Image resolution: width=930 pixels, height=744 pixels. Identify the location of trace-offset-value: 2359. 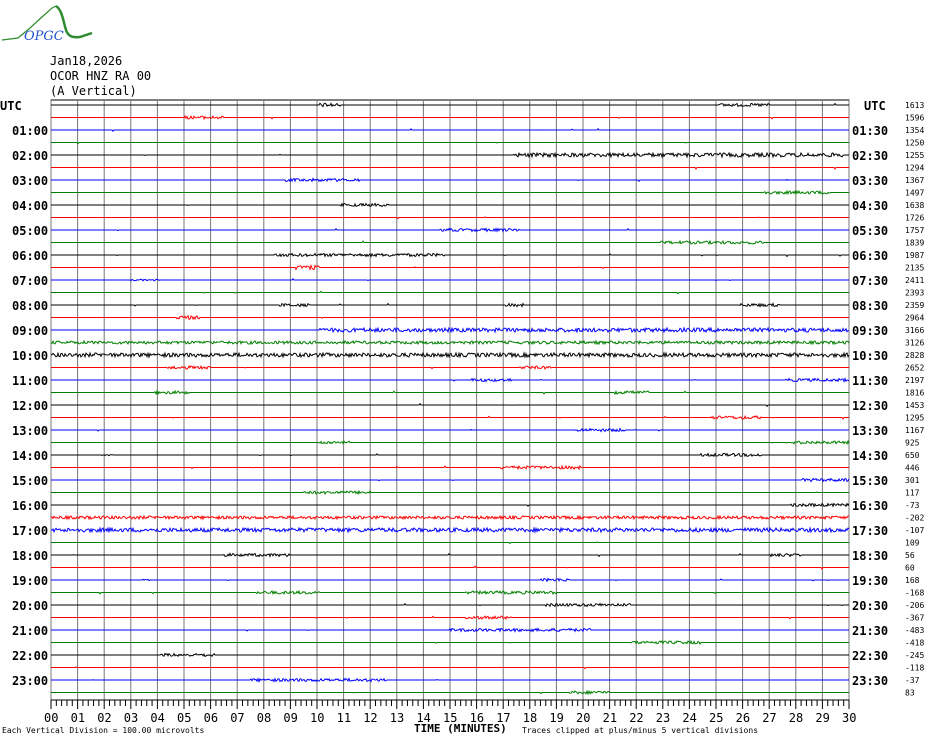
(914, 305).